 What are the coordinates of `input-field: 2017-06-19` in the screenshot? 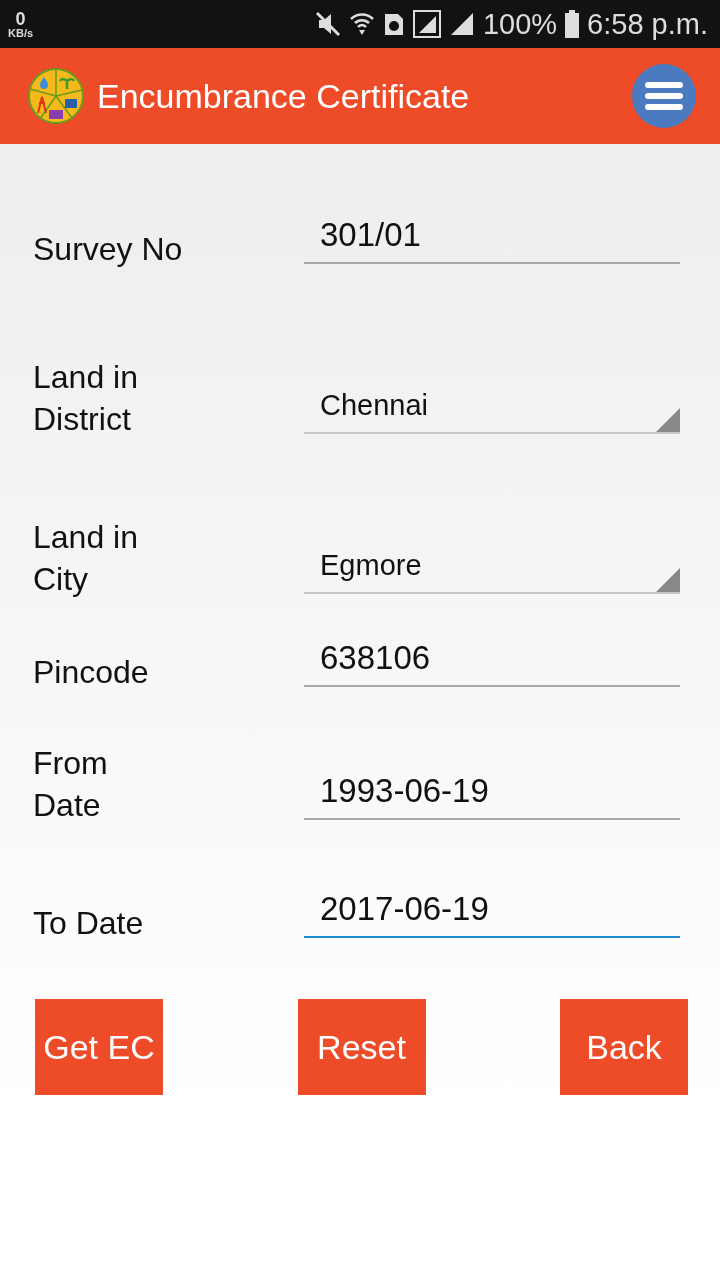 It's located at (492, 914).